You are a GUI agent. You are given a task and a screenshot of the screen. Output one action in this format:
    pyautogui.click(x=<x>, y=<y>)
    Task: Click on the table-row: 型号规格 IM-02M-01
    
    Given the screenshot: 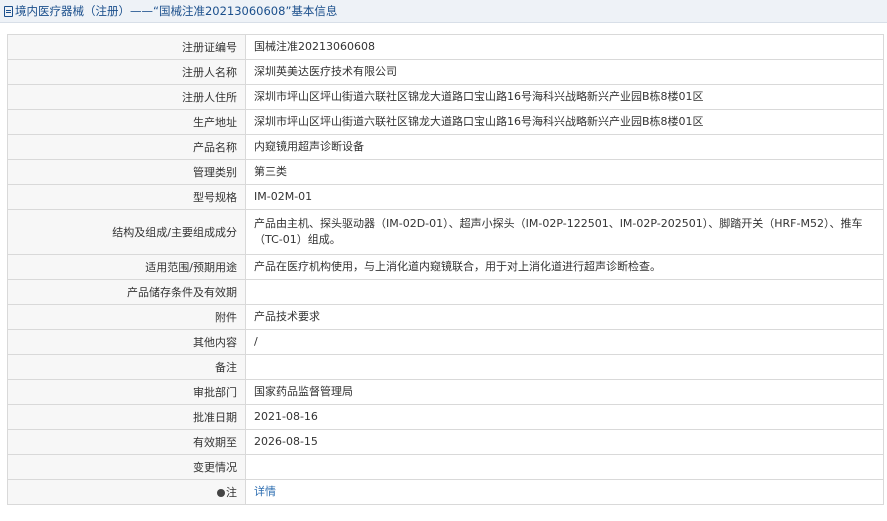 What is the action you would take?
    pyautogui.click(x=445, y=197)
    